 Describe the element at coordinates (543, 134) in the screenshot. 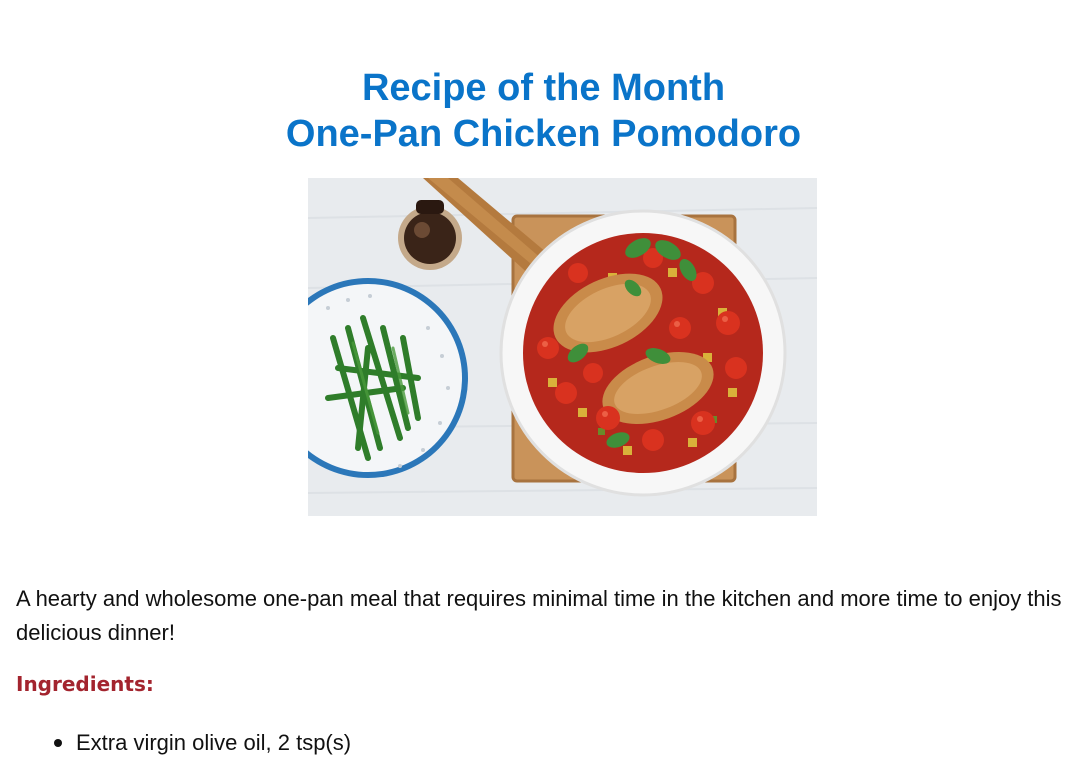

I see `title-line-2: One-Pan Chicken Pomodoro` at that location.